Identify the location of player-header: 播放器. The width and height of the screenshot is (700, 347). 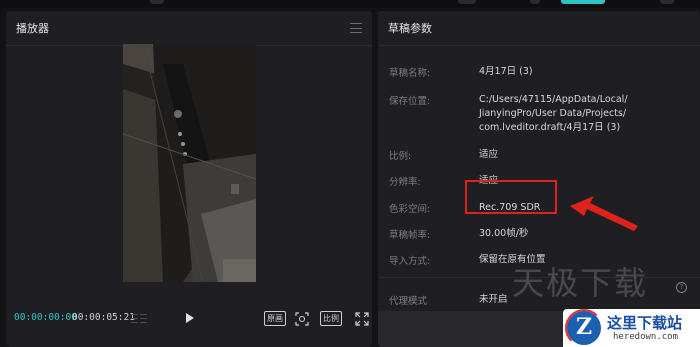
(189, 28).